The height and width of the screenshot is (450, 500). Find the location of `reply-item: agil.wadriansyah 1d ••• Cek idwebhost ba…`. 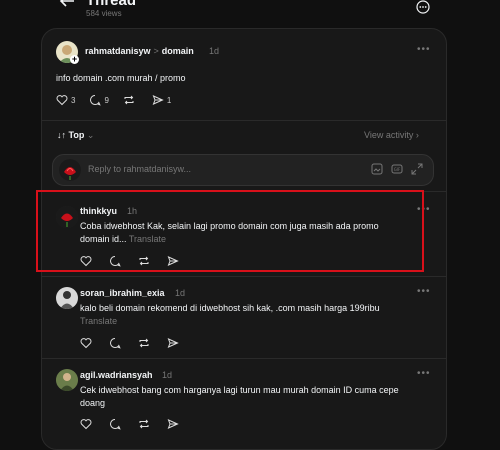

reply-item: agil.wadriansyah 1d ••• Cek idwebhost ba… is located at coordinates (244, 395).